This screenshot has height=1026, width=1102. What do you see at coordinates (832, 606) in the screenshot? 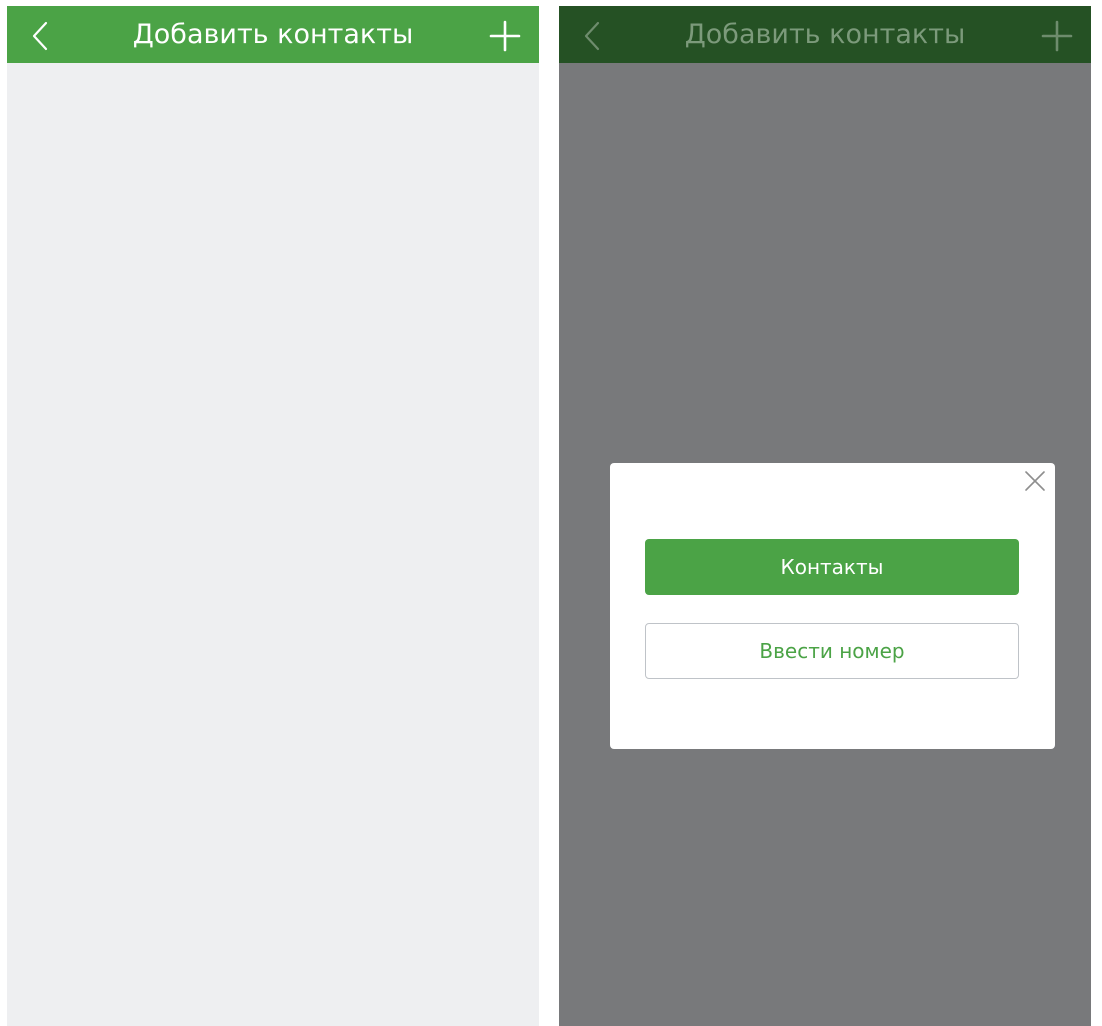
I see `add-contact-dialog: Контакты Ввести номер` at bounding box center [832, 606].